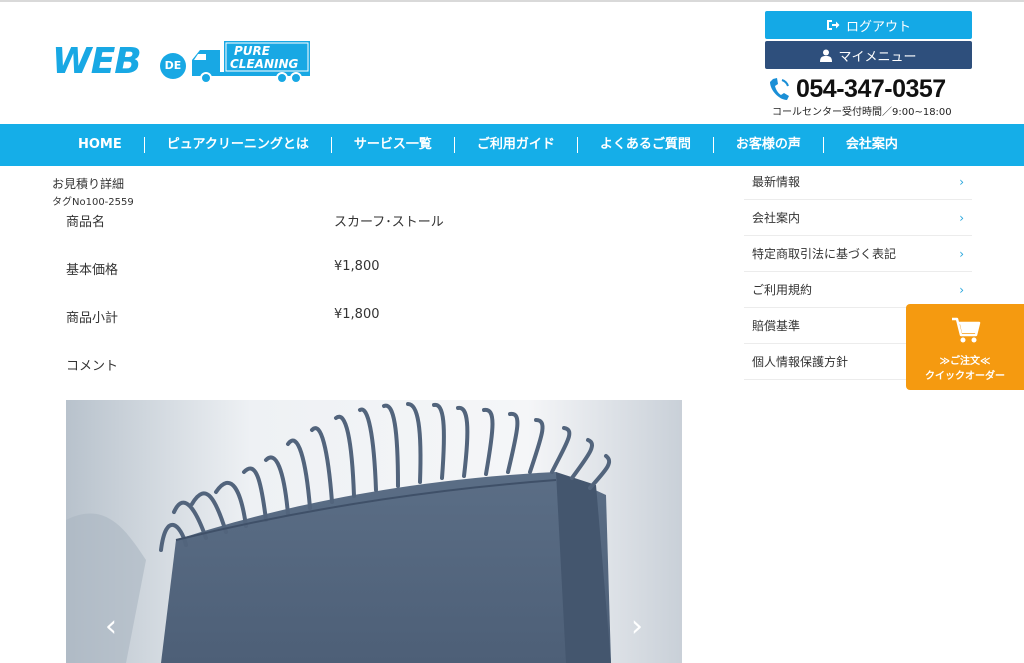 The width and height of the screenshot is (1024, 663). What do you see at coordinates (645, 145) in the screenshot?
I see `nav-item-faq: よくあるご質問` at bounding box center [645, 145].